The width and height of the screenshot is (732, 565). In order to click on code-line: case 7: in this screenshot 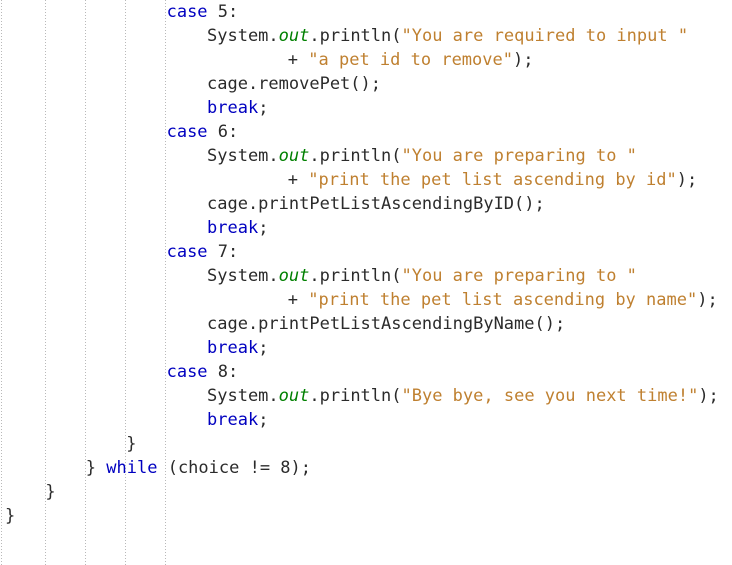, I will do `click(366, 252)`.